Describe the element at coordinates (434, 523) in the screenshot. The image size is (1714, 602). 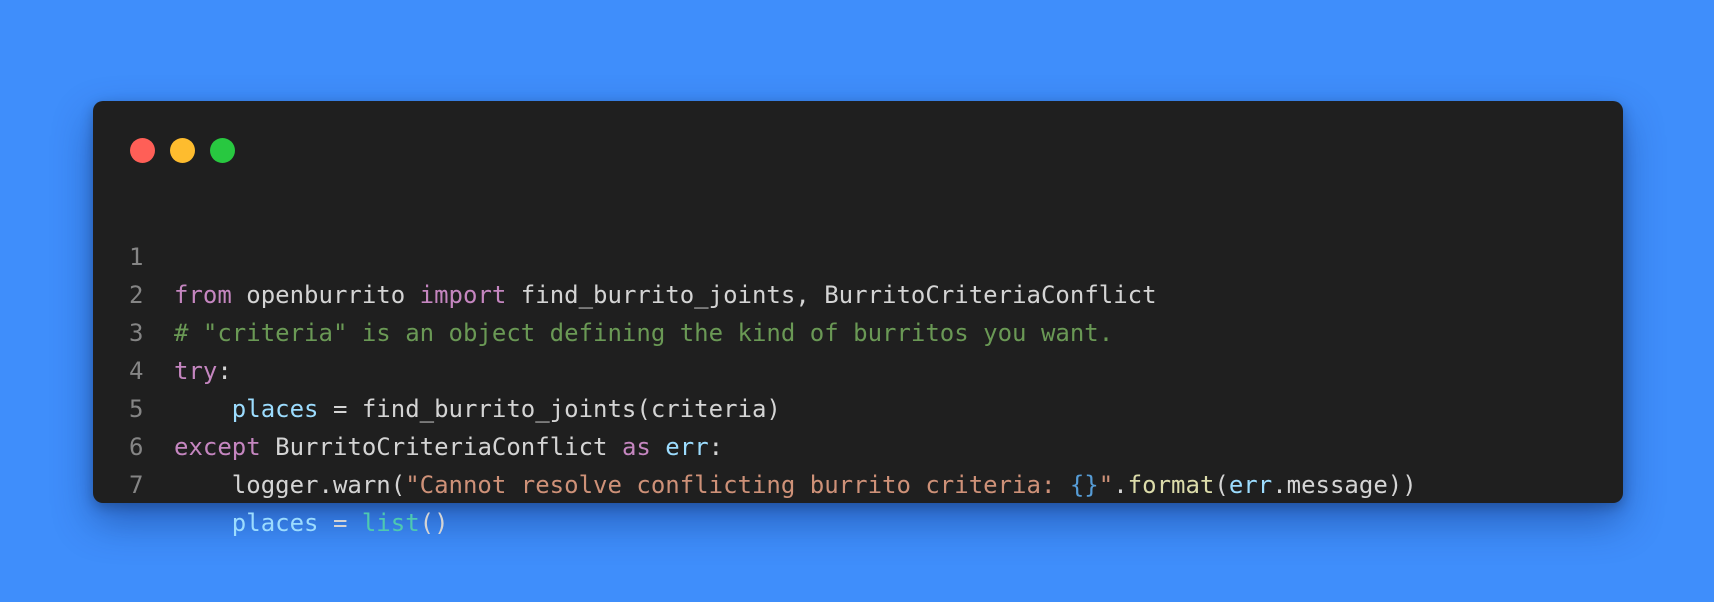
I see `text-token: ()` at that location.